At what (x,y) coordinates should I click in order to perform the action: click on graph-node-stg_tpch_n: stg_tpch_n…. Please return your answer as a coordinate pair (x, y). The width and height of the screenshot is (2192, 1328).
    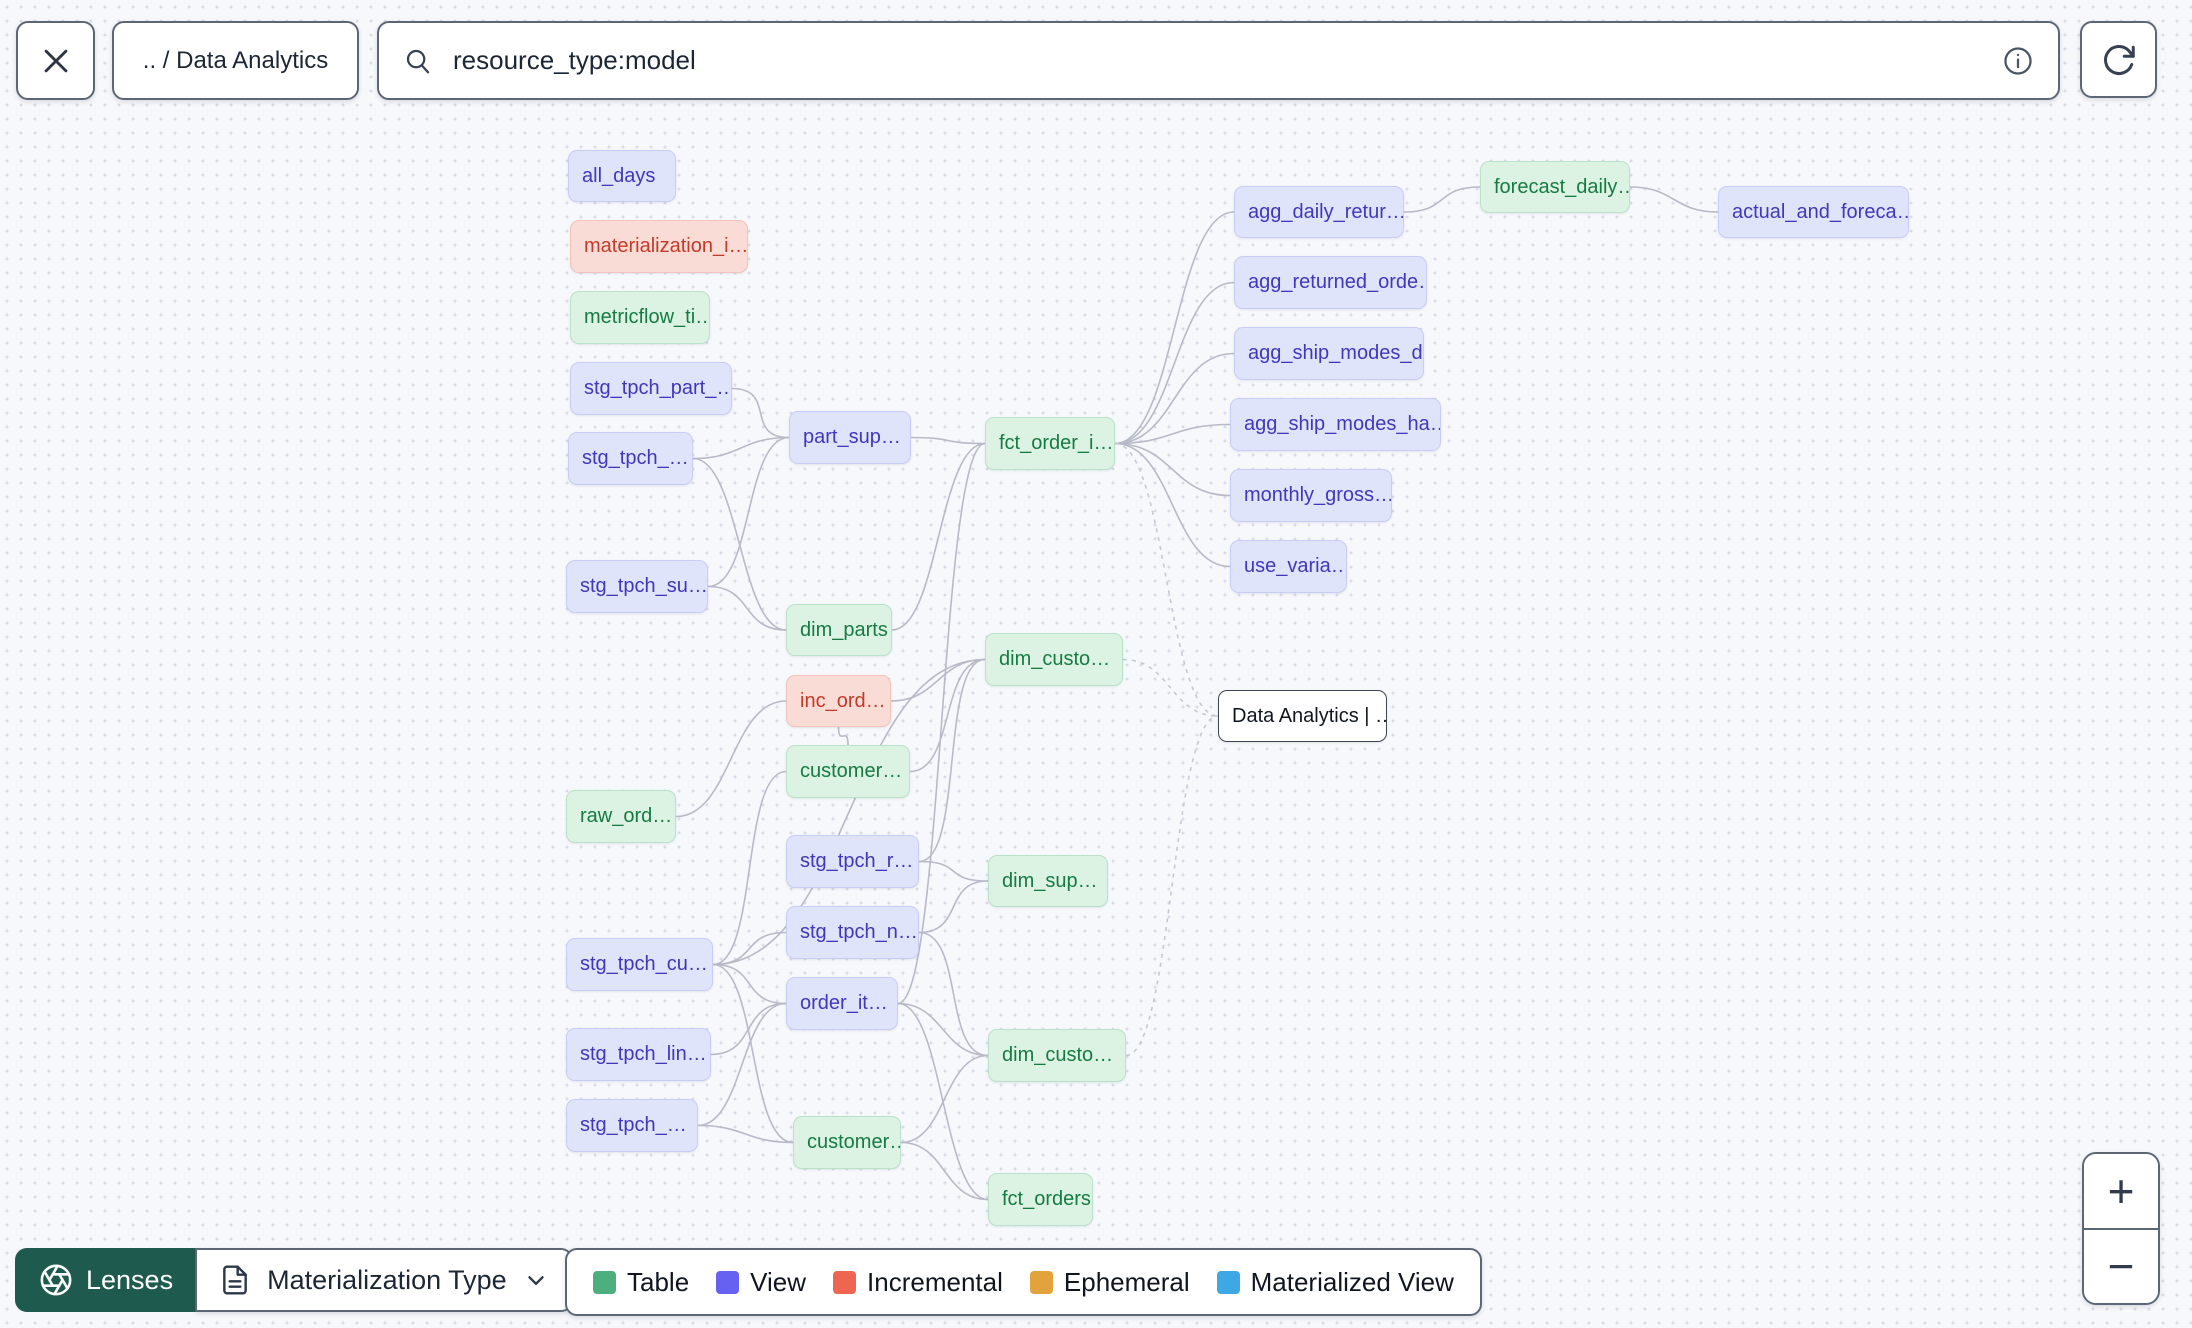
    Looking at the image, I should click on (852, 932).